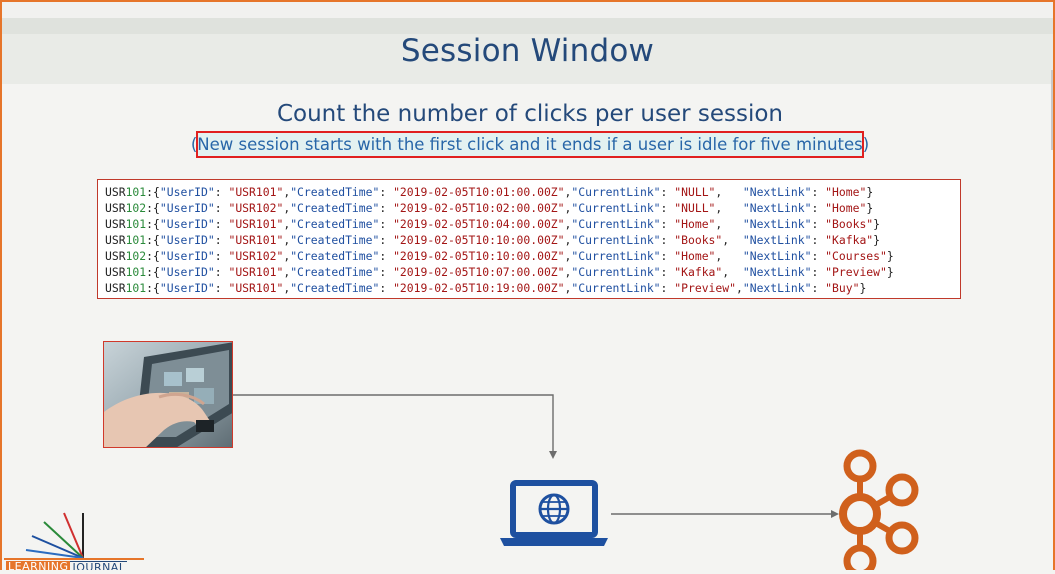 This screenshot has width=1055, height=574. What do you see at coordinates (842, 288) in the screenshot?
I see `record-token: "Buy"` at bounding box center [842, 288].